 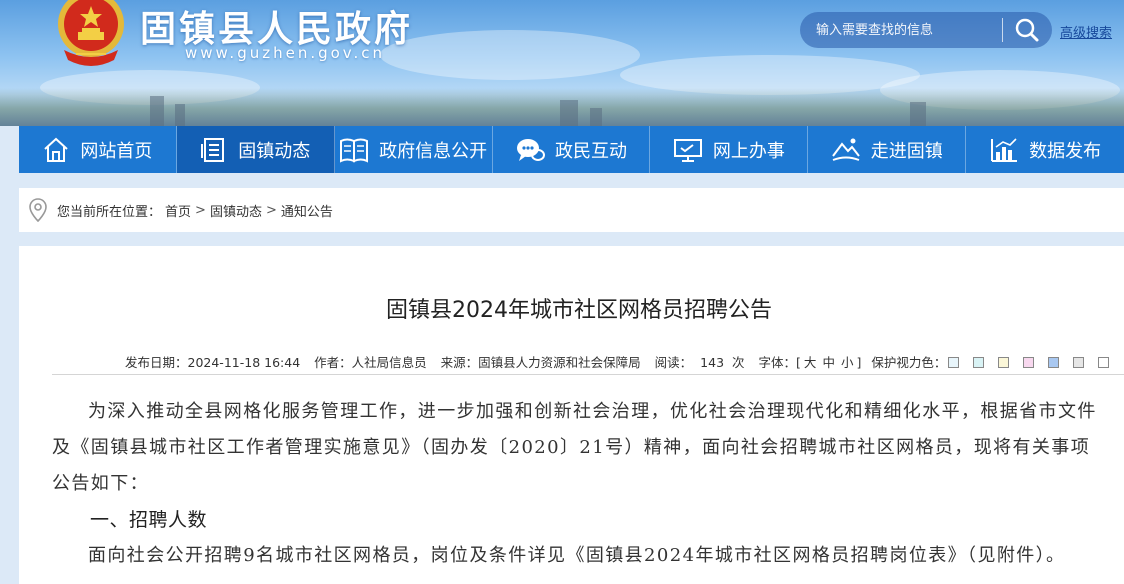 I want to click on author: 作者：人社局信息员, so click(x=370, y=362).